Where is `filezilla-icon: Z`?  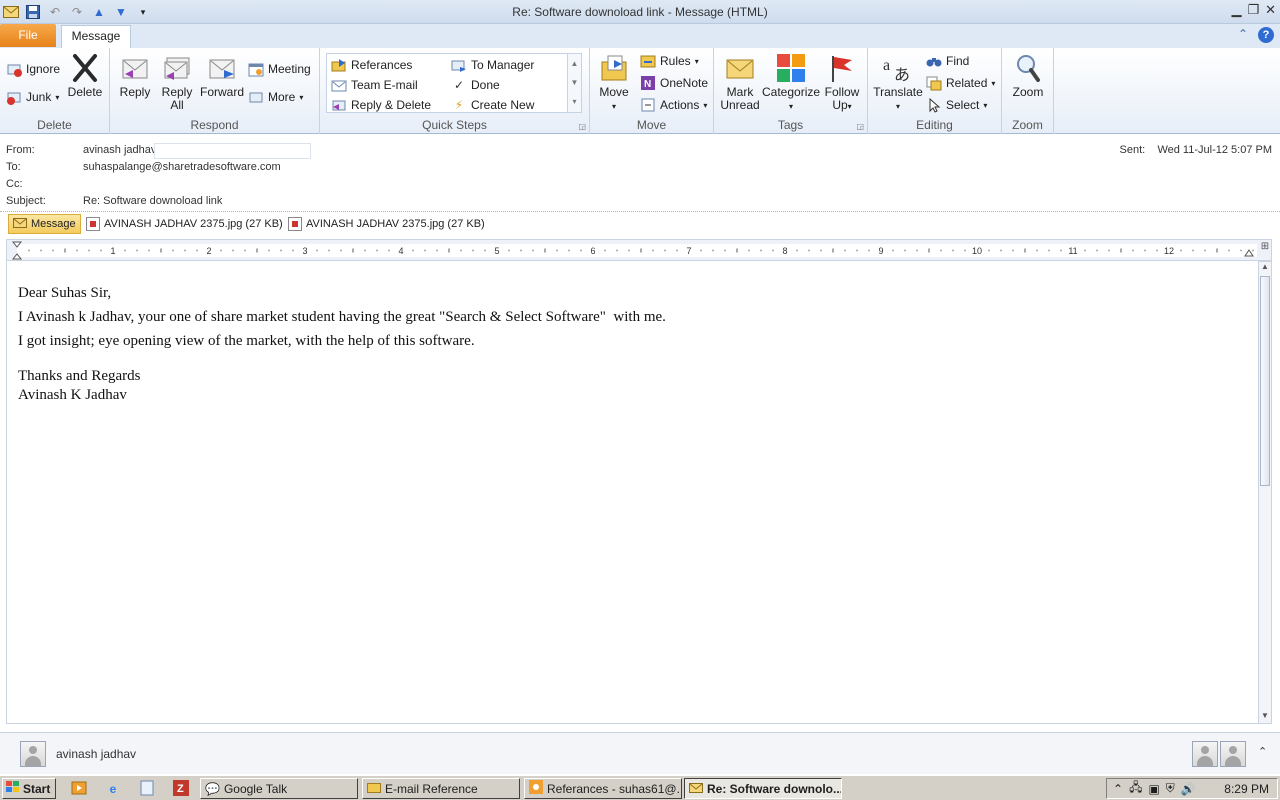
filezilla-icon: Z is located at coordinates (181, 789).